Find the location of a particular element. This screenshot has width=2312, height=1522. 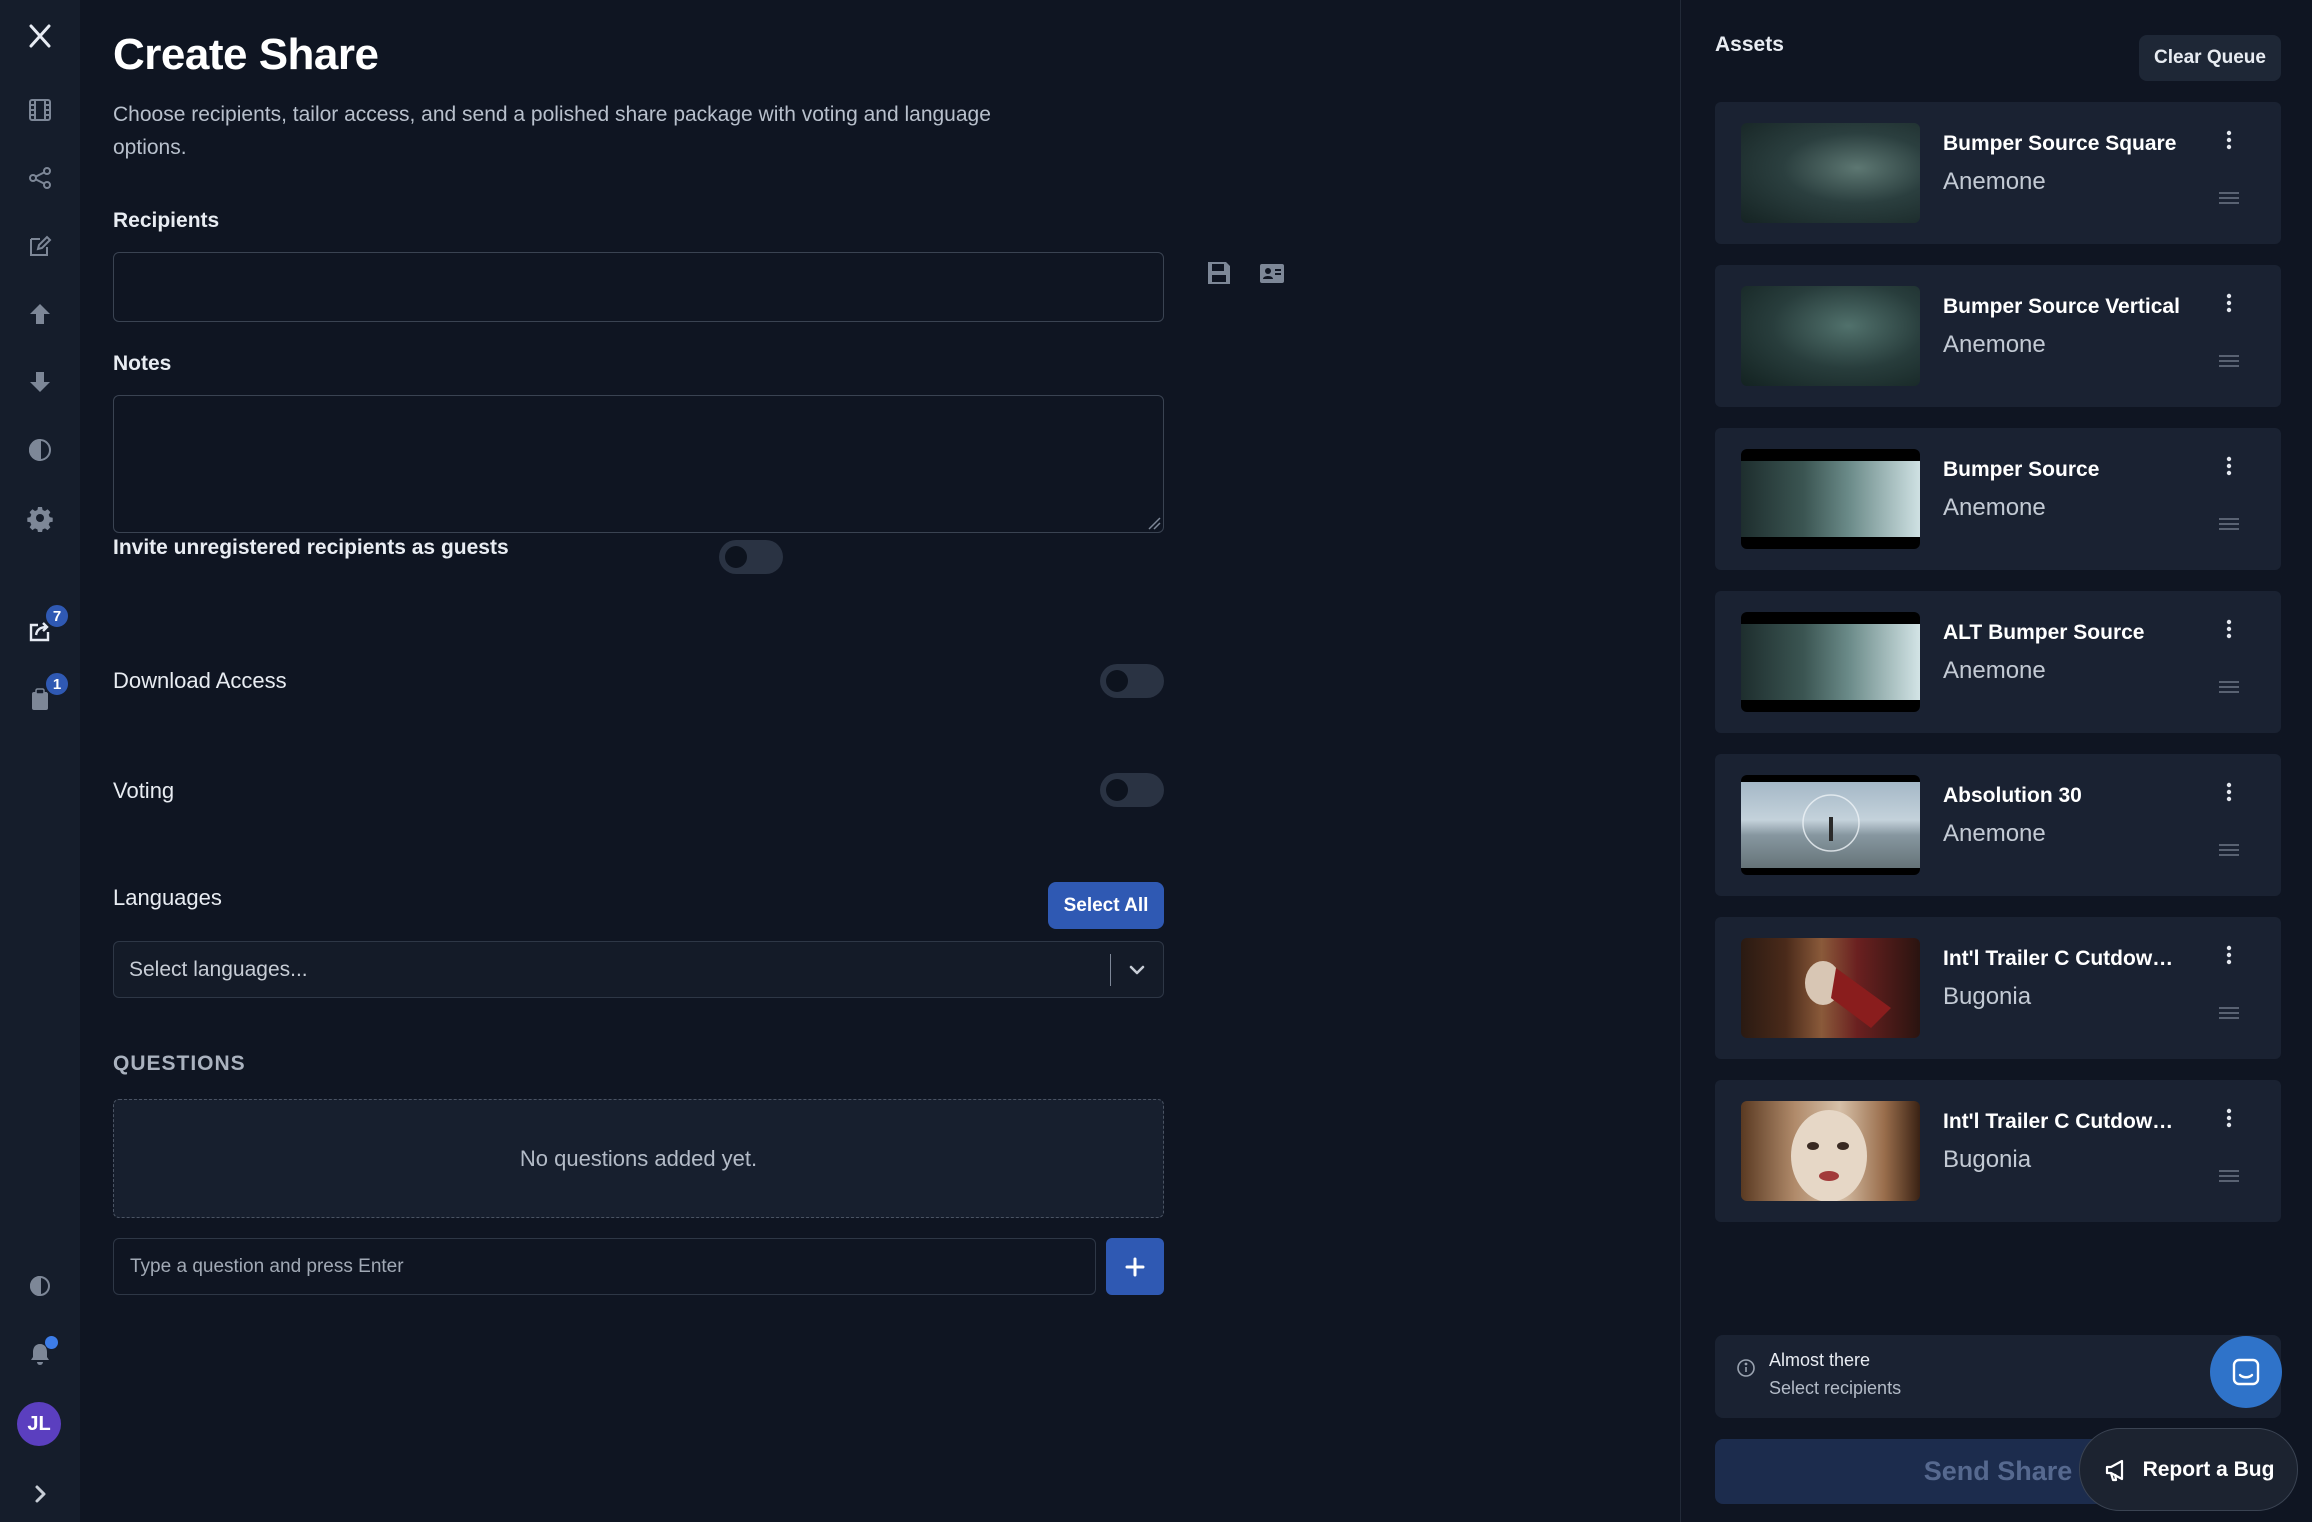

megaphone-icon is located at coordinates (2114, 1470).